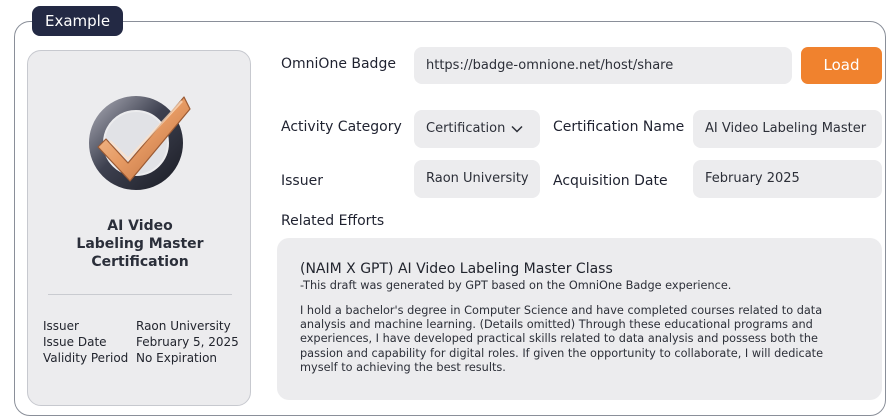 This screenshot has width=890, height=419. I want to click on load-button: Load, so click(841, 65).